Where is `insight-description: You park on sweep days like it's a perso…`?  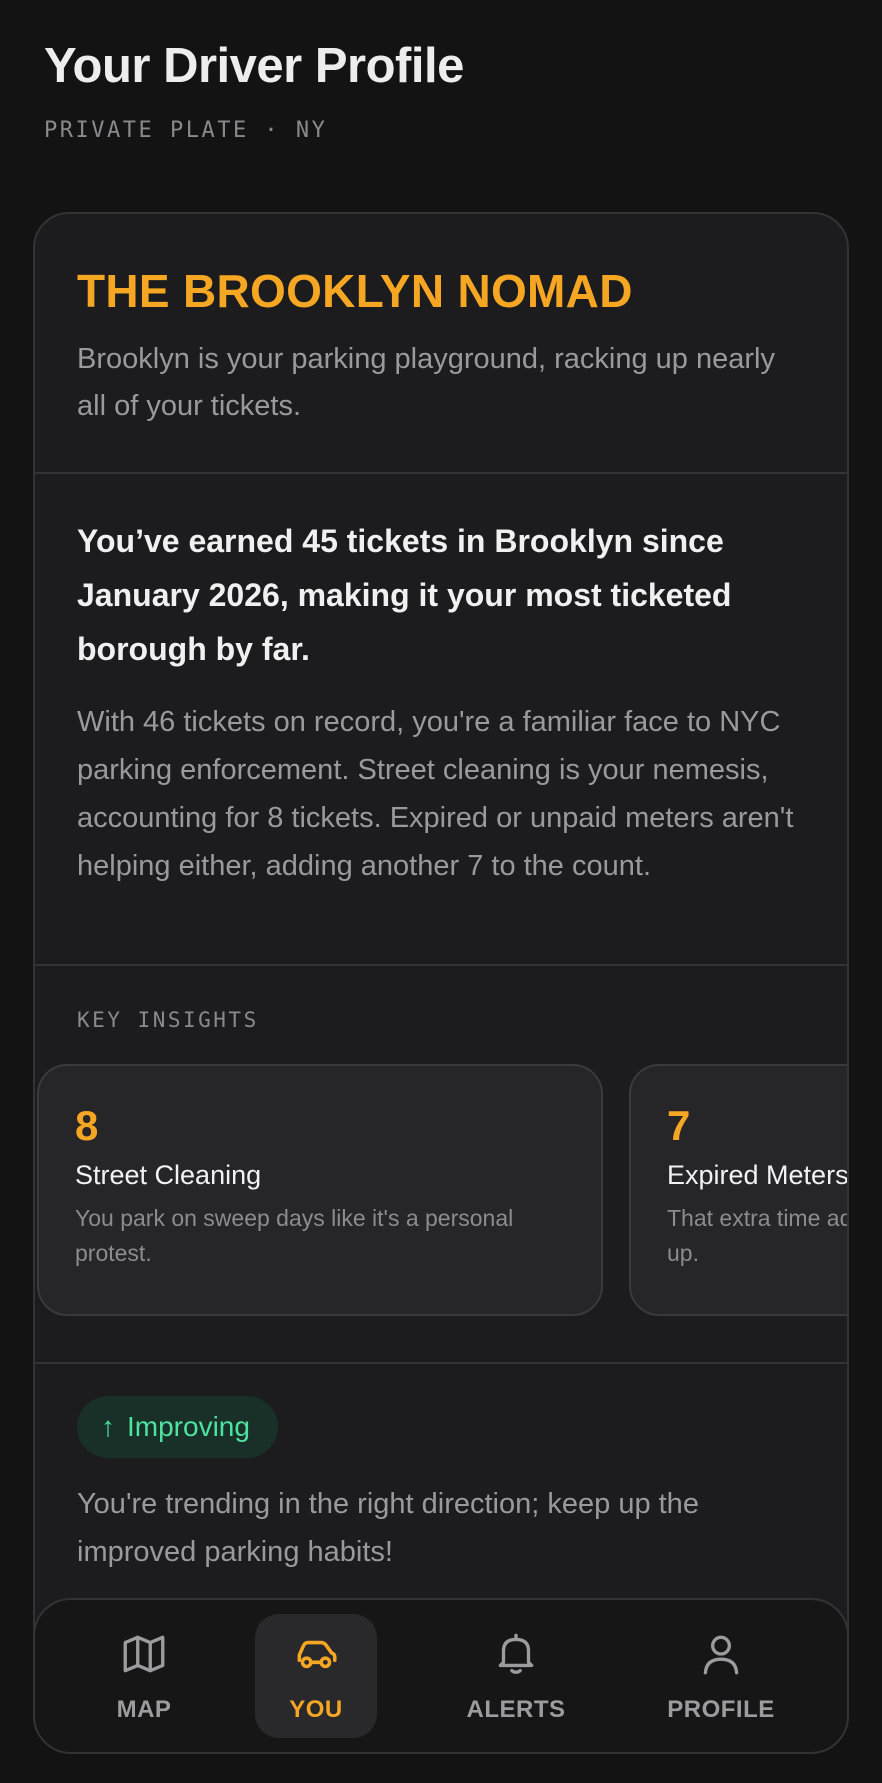 insight-description: You park on sweep days like it's a perso… is located at coordinates (294, 1235).